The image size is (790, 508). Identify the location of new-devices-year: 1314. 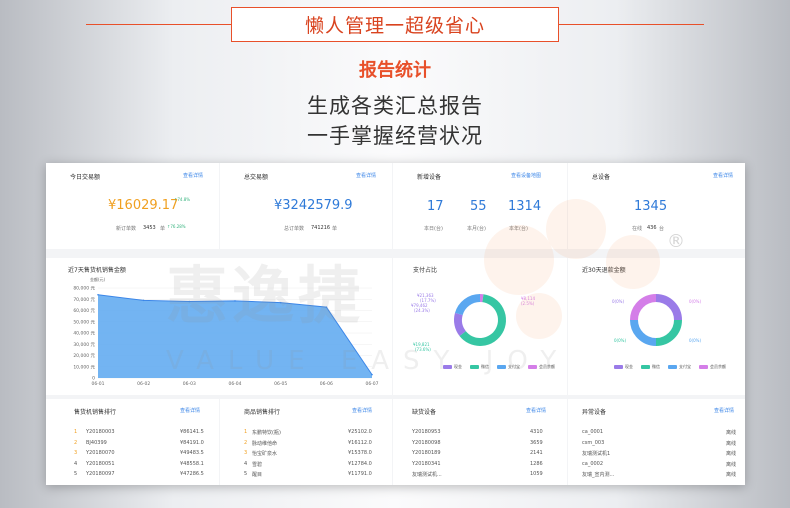
(525, 206).